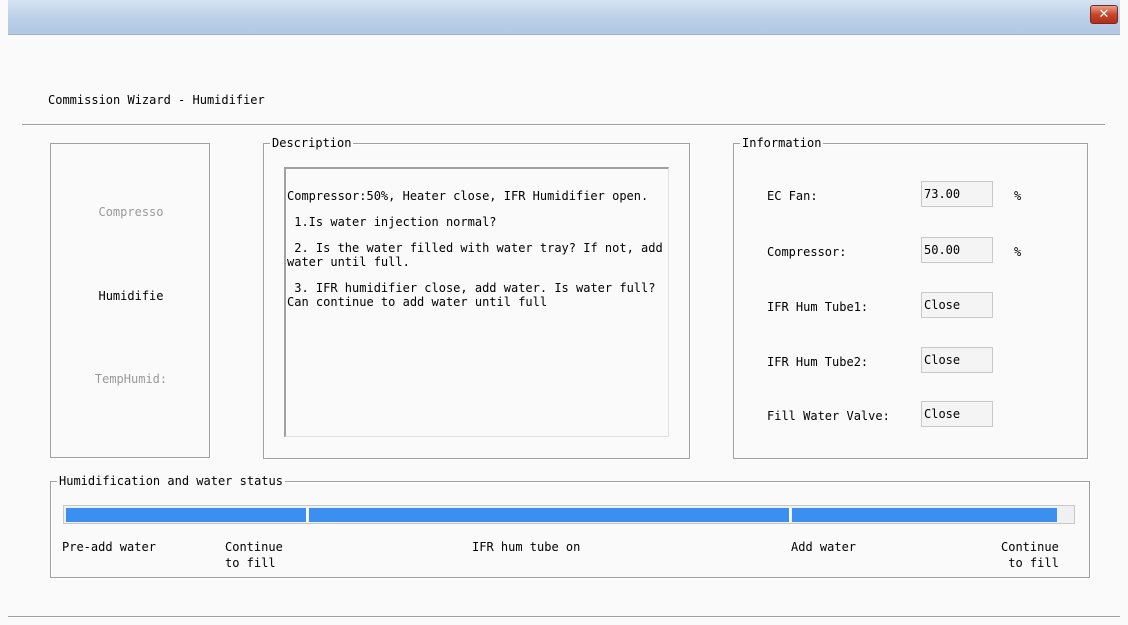 This screenshot has height=625, width=1128. I want to click on title-divider, so click(563, 125).